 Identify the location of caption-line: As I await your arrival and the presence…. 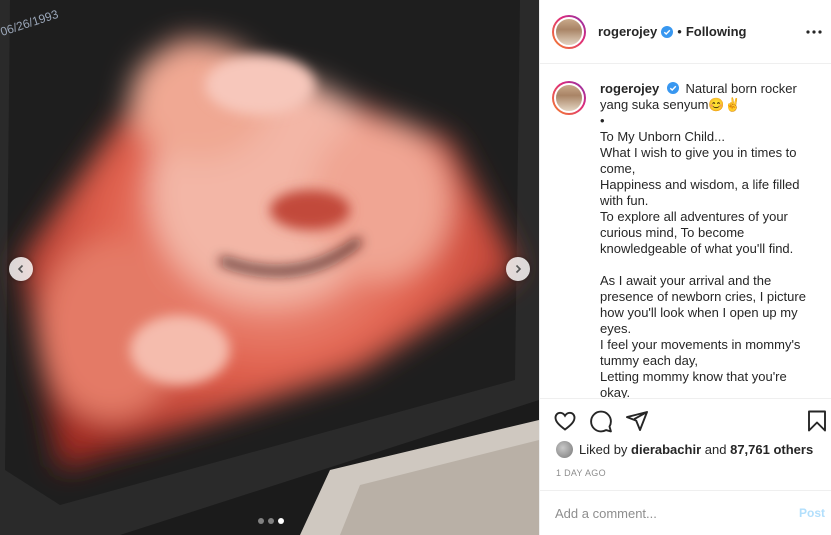
(703, 304).